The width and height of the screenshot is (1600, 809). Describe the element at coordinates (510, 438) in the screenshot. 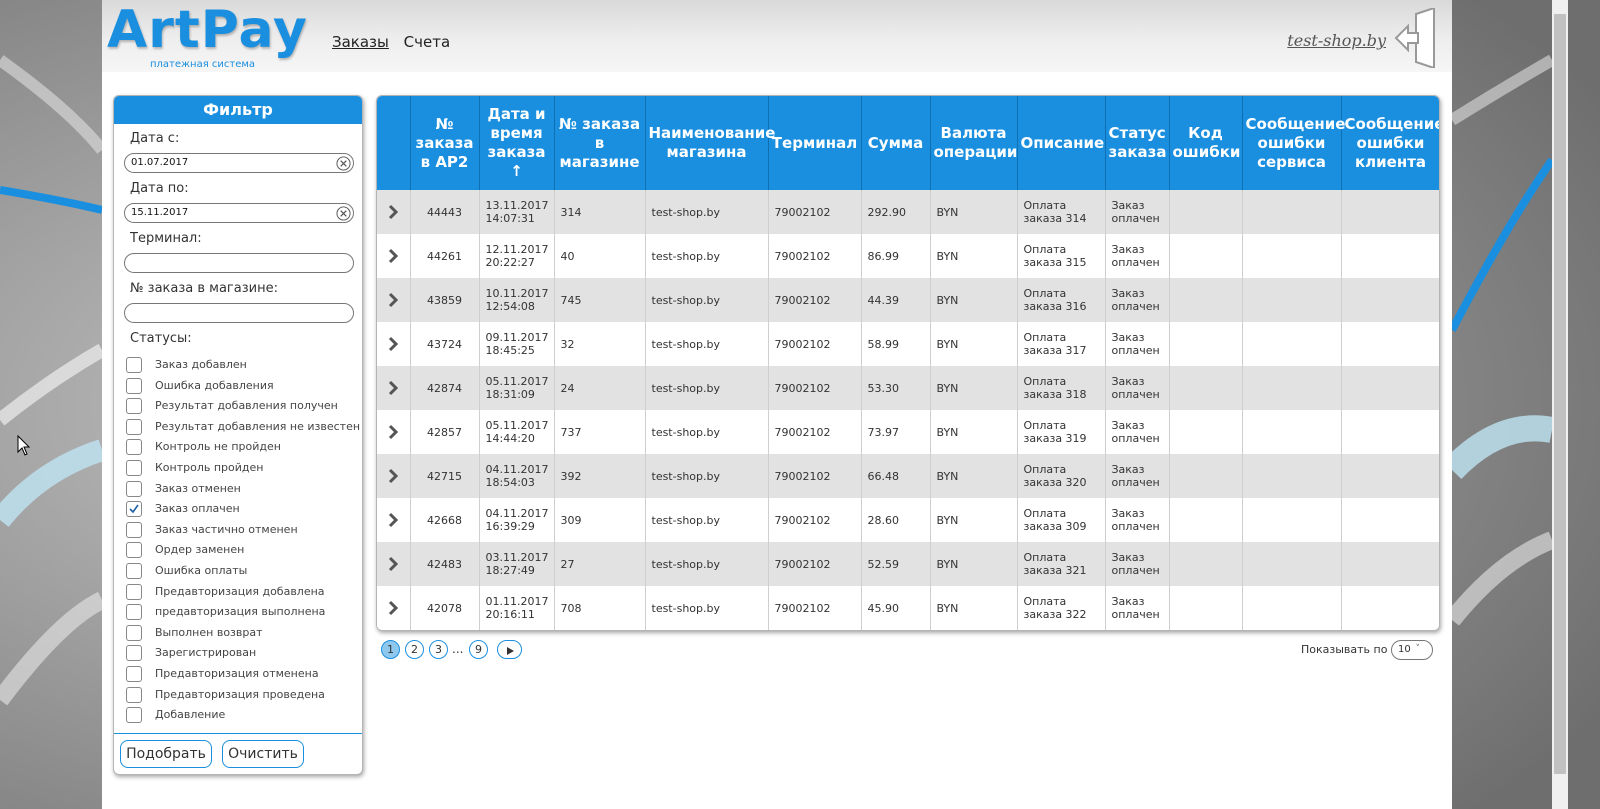

I see `cell-datetime-text: 14:44:20` at that location.